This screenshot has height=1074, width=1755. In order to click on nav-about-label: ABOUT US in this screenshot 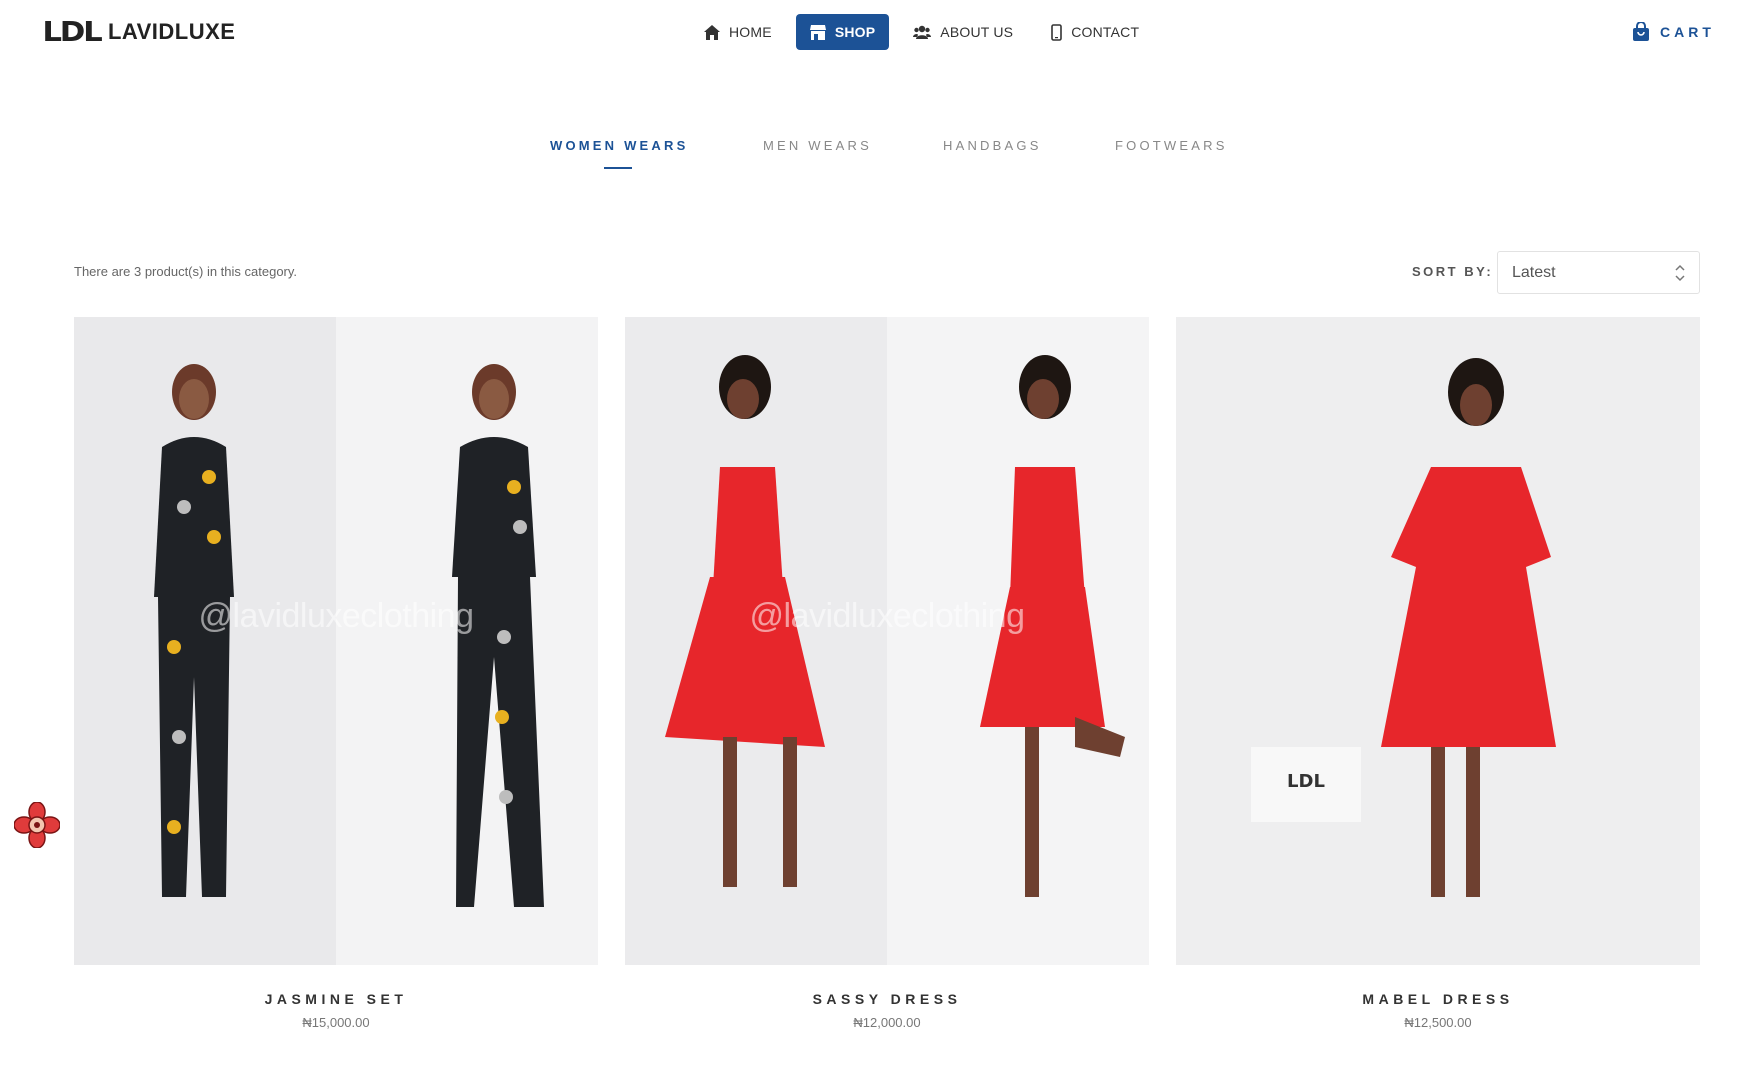, I will do `click(977, 32)`.